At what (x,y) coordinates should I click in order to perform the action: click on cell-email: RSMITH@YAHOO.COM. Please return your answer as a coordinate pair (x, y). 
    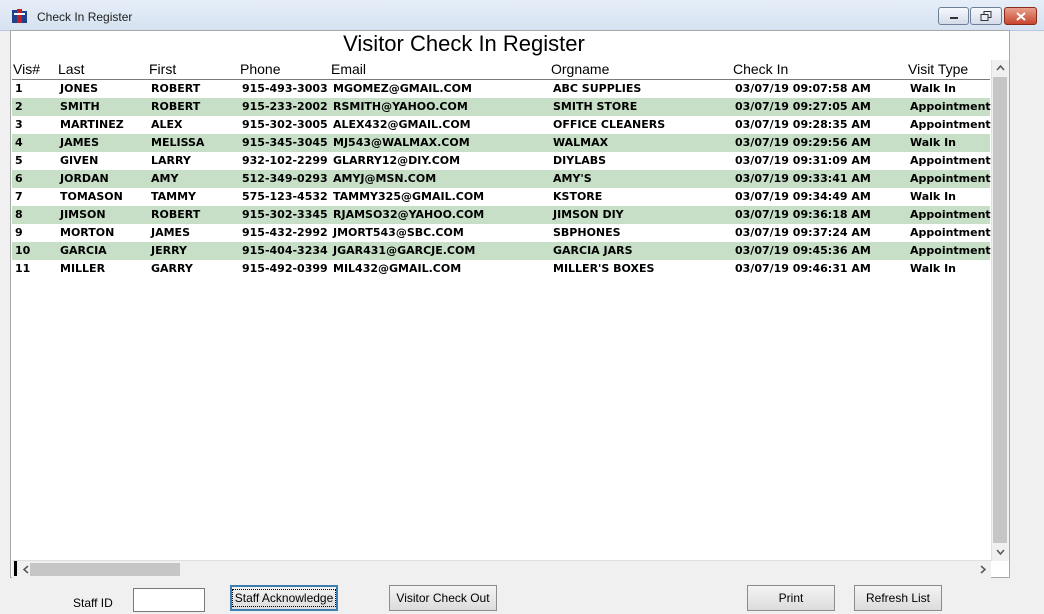
    Looking at the image, I should click on (400, 106).